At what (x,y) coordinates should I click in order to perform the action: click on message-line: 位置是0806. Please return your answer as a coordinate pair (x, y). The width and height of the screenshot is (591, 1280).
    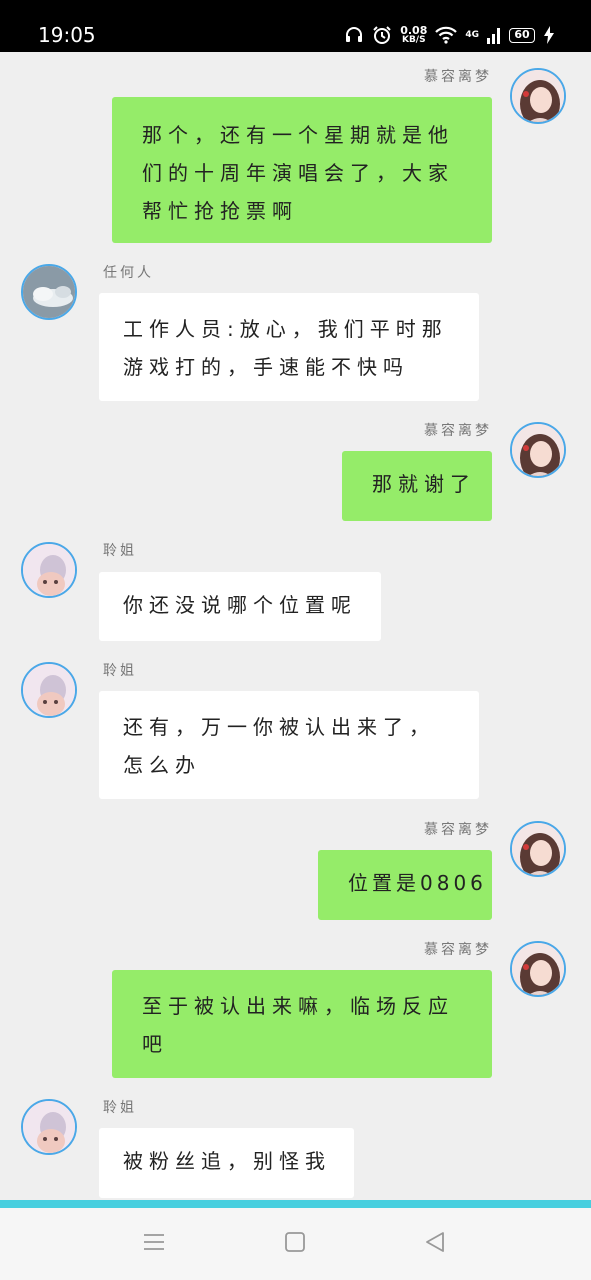
    Looking at the image, I should click on (417, 883).